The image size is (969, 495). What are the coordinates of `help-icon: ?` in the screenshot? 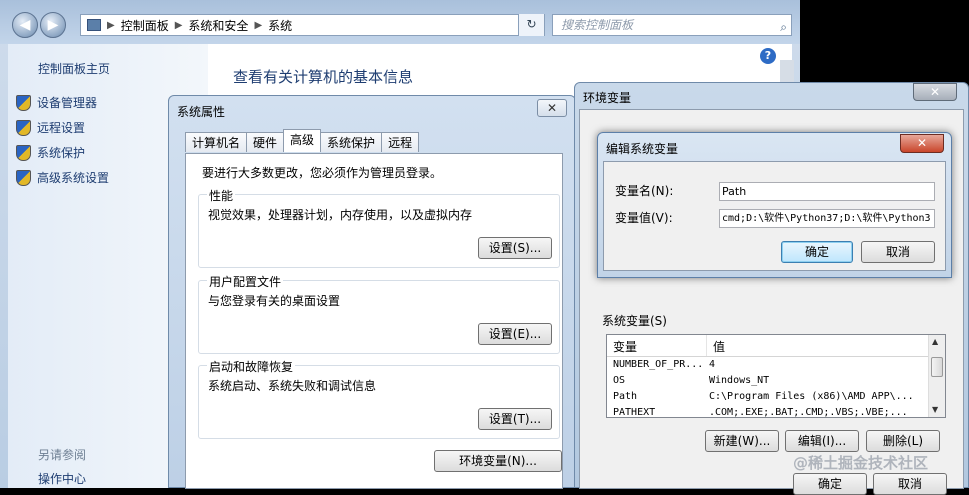 It's located at (768, 56).